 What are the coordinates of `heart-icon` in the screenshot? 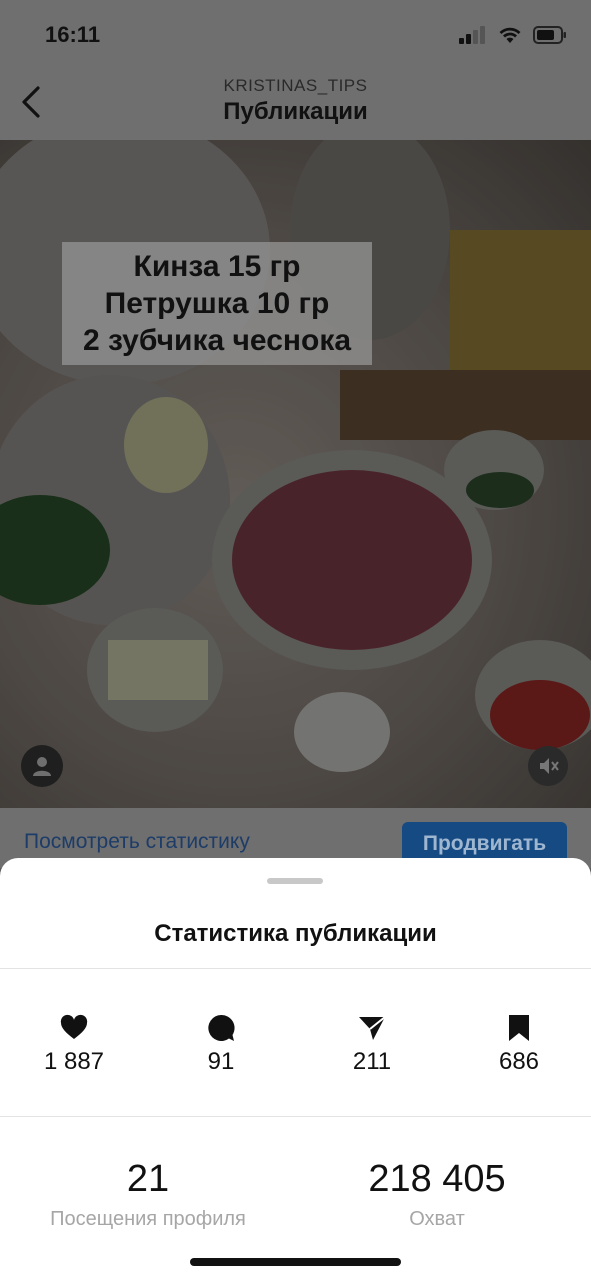 It's located at (74, 1026).